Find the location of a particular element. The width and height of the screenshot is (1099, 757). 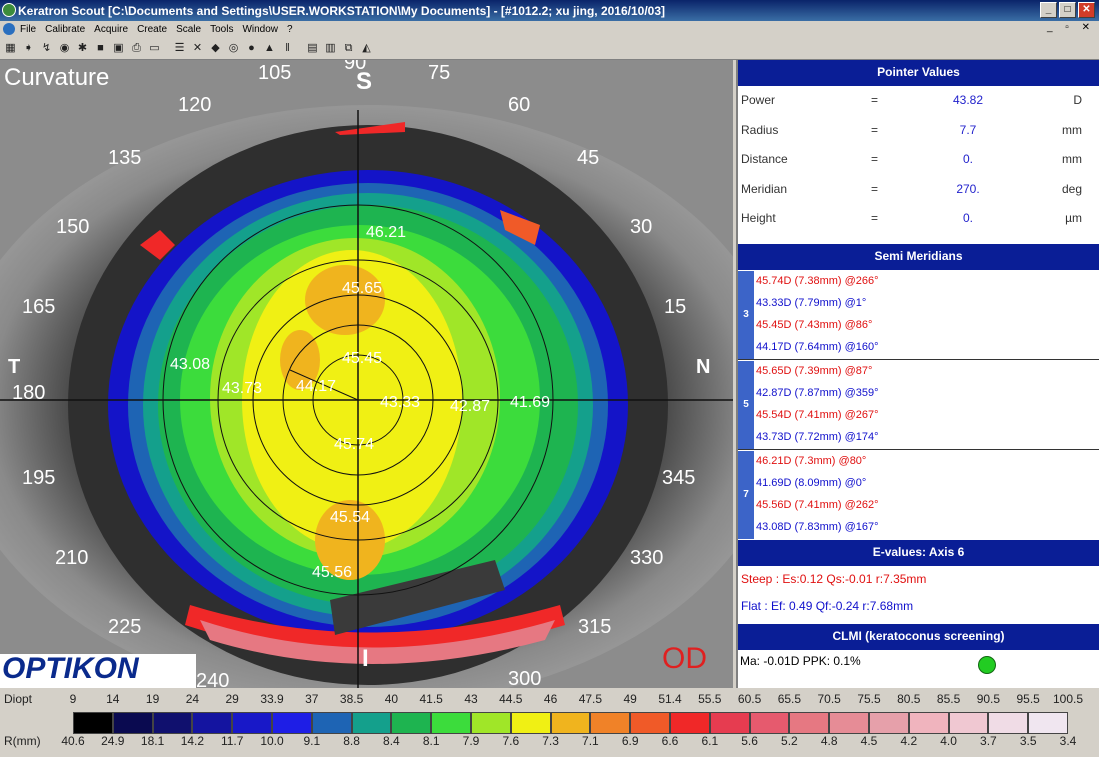

radius-tick: 7.6 is located at coordinates (511, 741).